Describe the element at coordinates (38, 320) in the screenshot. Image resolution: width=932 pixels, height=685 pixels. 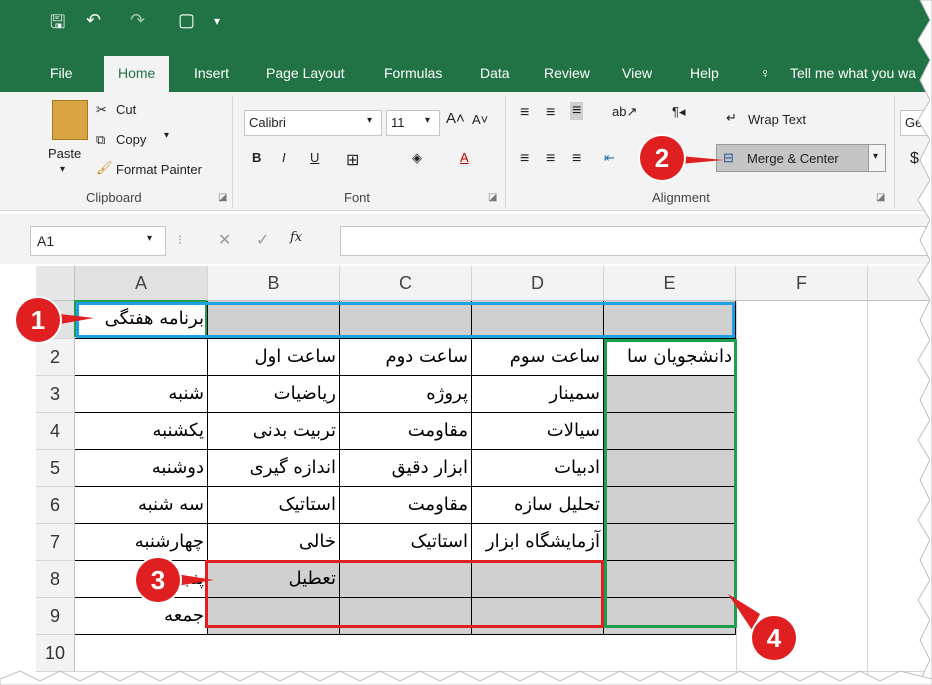
I see `step-badge-1: 1` at that location.